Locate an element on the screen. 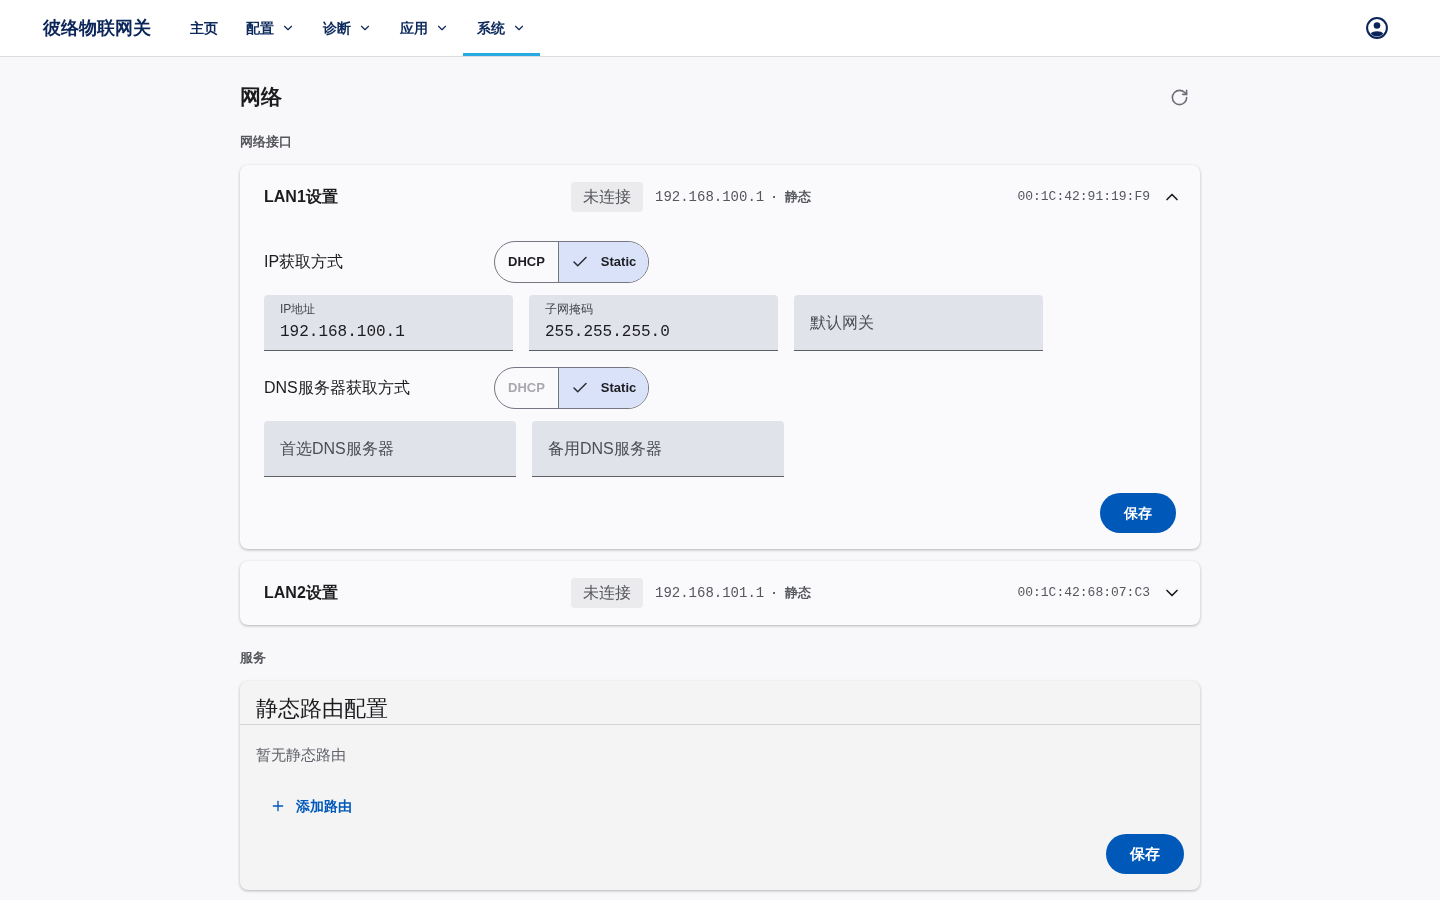  nav-tab: 配置 is located at coordinates (270, 28).